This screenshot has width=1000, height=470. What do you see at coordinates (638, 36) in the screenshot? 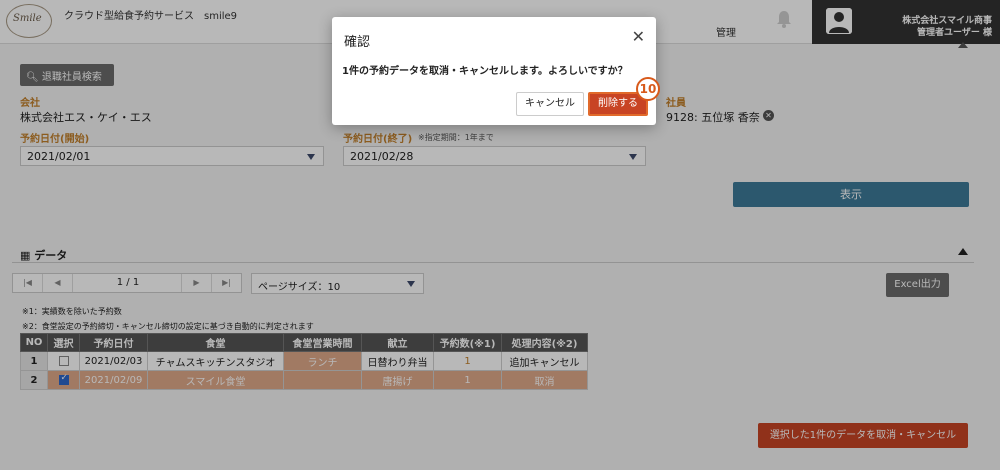
I see `close-icon: ✕` at bounding box center [638, 36].